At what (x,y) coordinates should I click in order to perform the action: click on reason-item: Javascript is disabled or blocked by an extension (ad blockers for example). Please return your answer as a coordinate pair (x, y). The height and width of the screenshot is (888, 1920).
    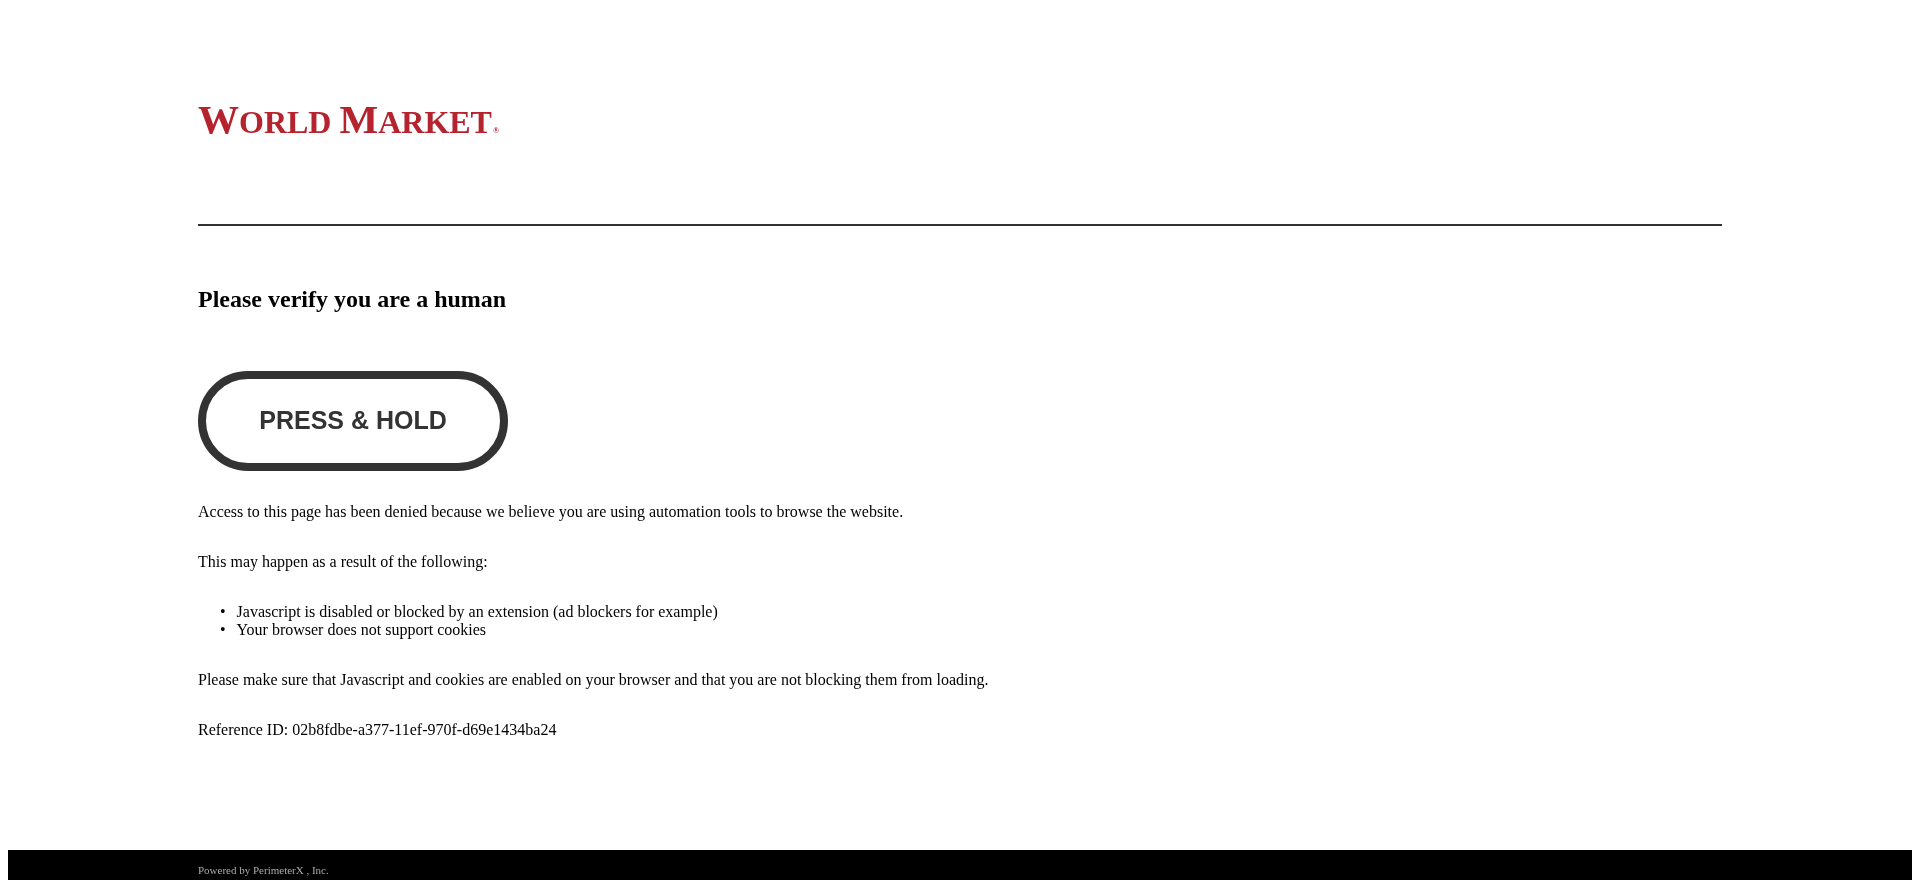
    Looking at the image, I should click on (477, 611).